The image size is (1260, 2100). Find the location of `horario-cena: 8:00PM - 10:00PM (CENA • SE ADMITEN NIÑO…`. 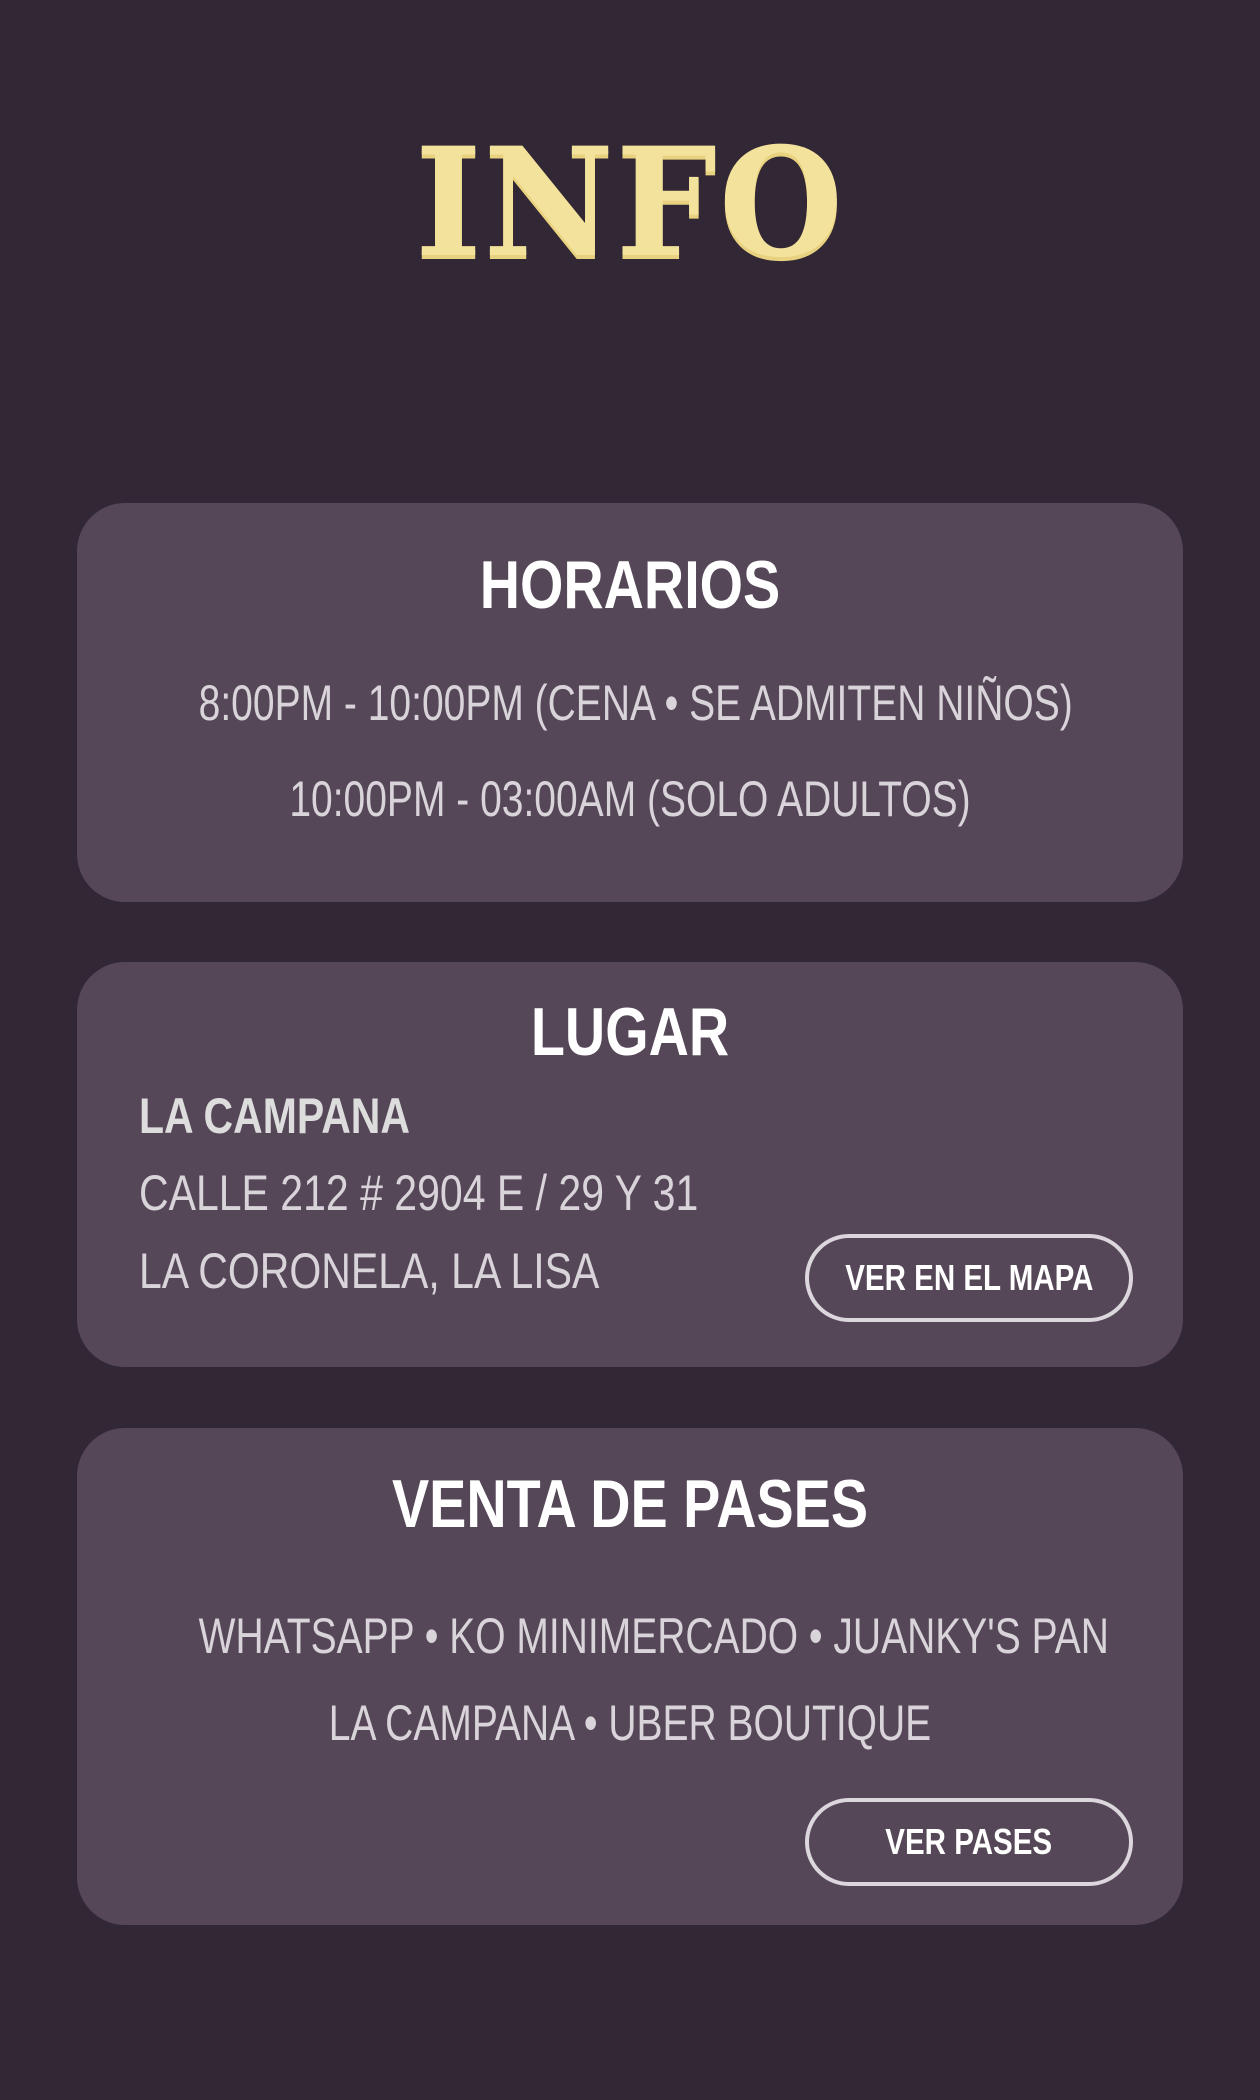

horario-cena: 8:00PM - 10:00PM (CENA • SE ADMITEN NIÑO… is located at coordinates (635, 703).